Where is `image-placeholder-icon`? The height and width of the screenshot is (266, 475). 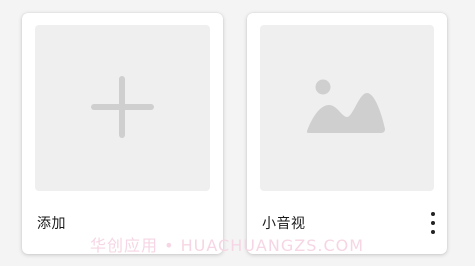
image-placeholder-icon is located at coordinates (346, 106).